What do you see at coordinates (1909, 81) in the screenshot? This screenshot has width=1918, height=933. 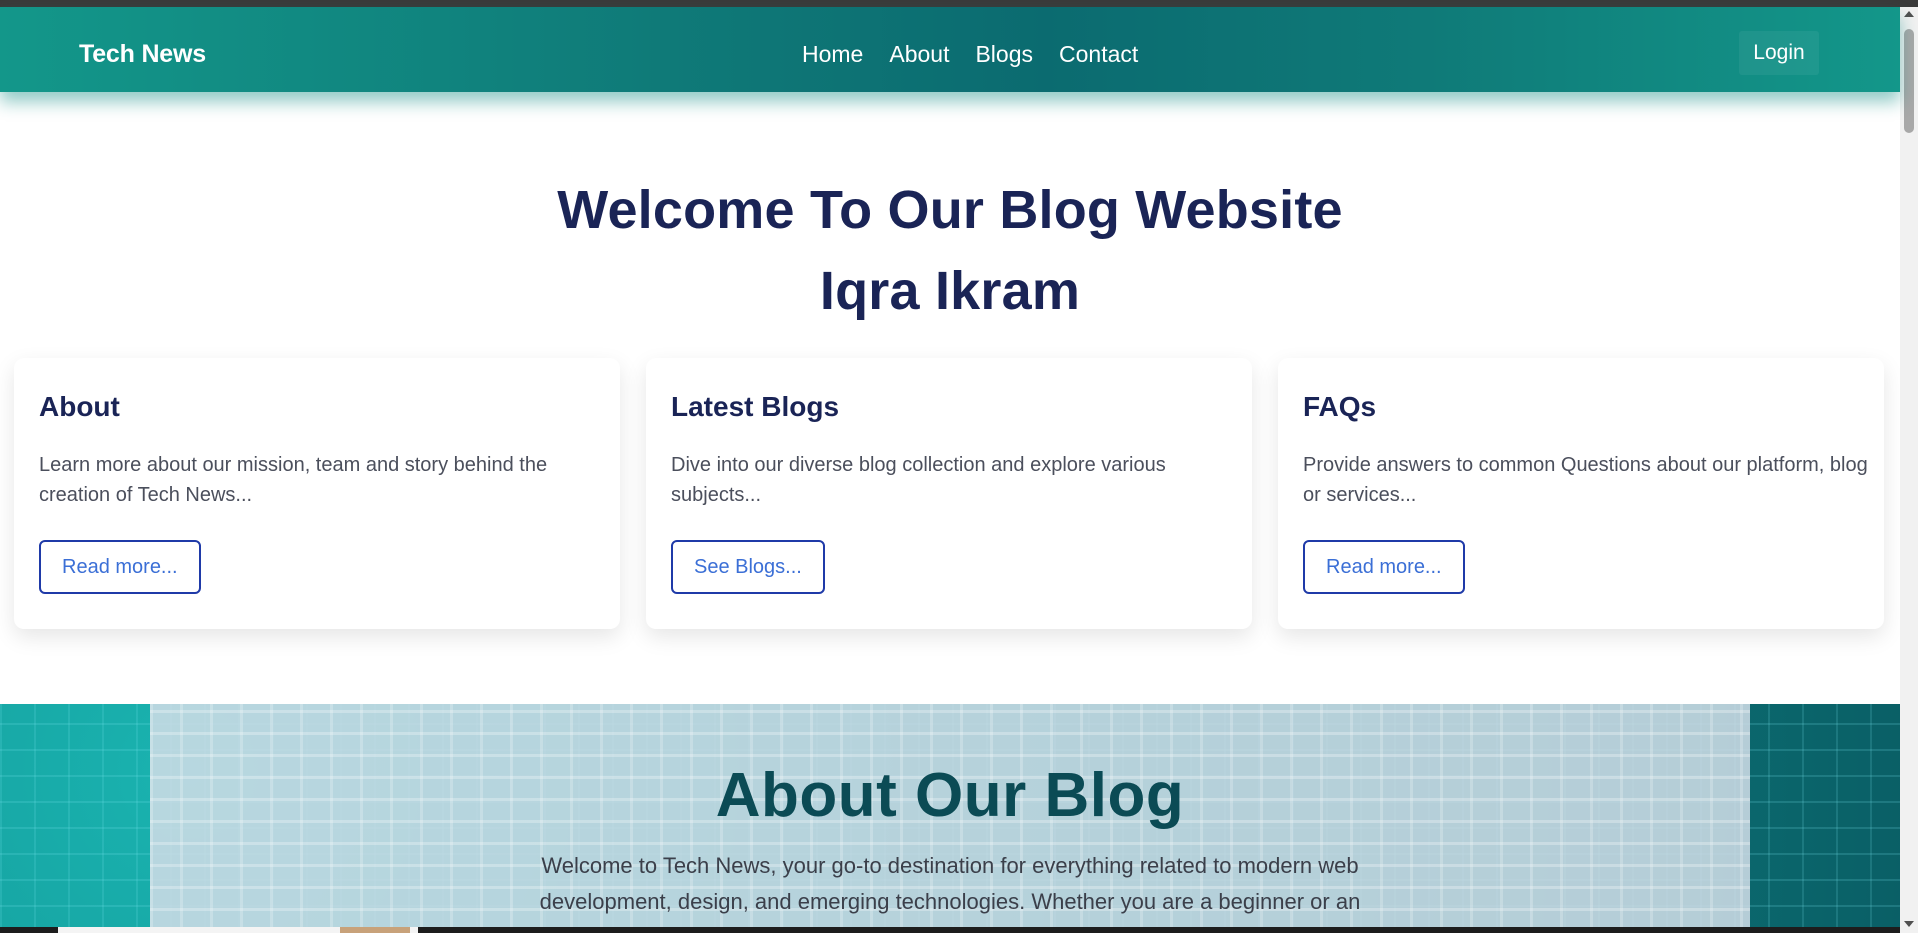 I see `scroll-thumb` at bounding box center [1909, 81].